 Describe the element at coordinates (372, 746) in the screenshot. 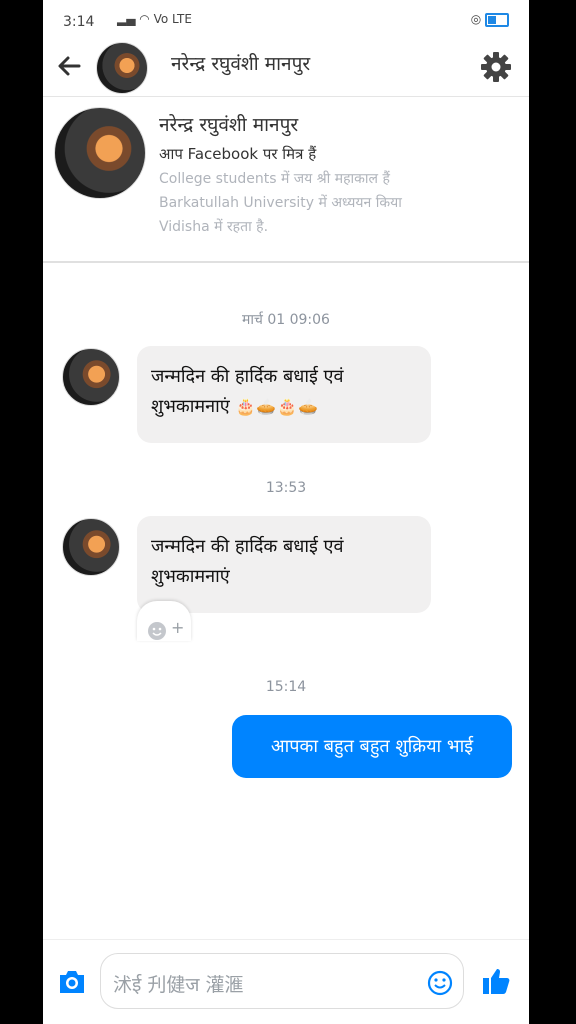

I see `outgoing-message-bubble: आपका बहुत बहुत शुक्रिया भाई` at that location.